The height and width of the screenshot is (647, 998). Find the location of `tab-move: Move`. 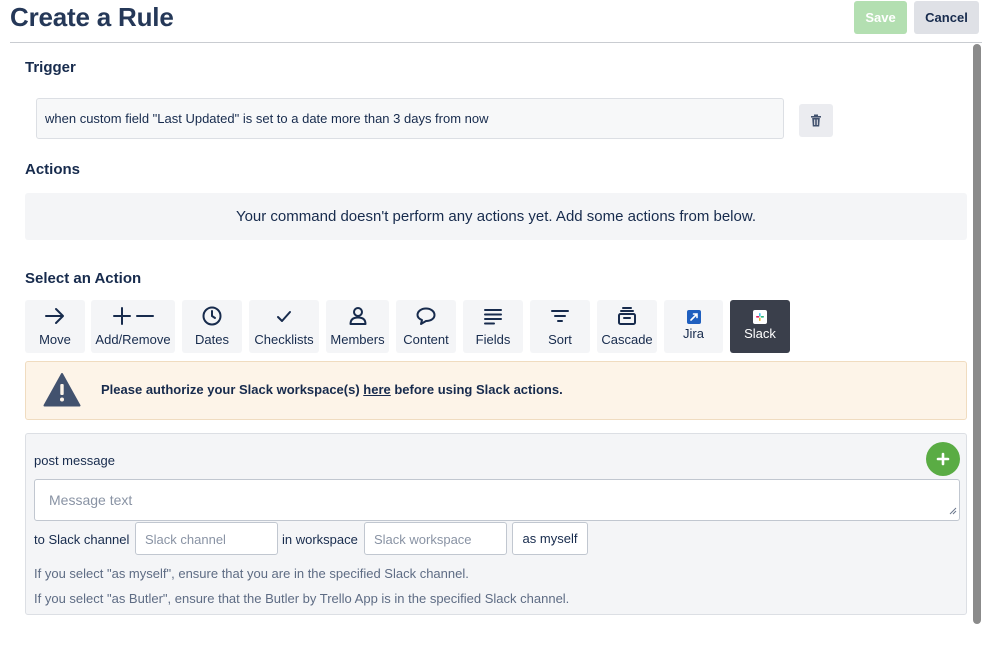

tab-move: Move is located at coordinates (55, 326).